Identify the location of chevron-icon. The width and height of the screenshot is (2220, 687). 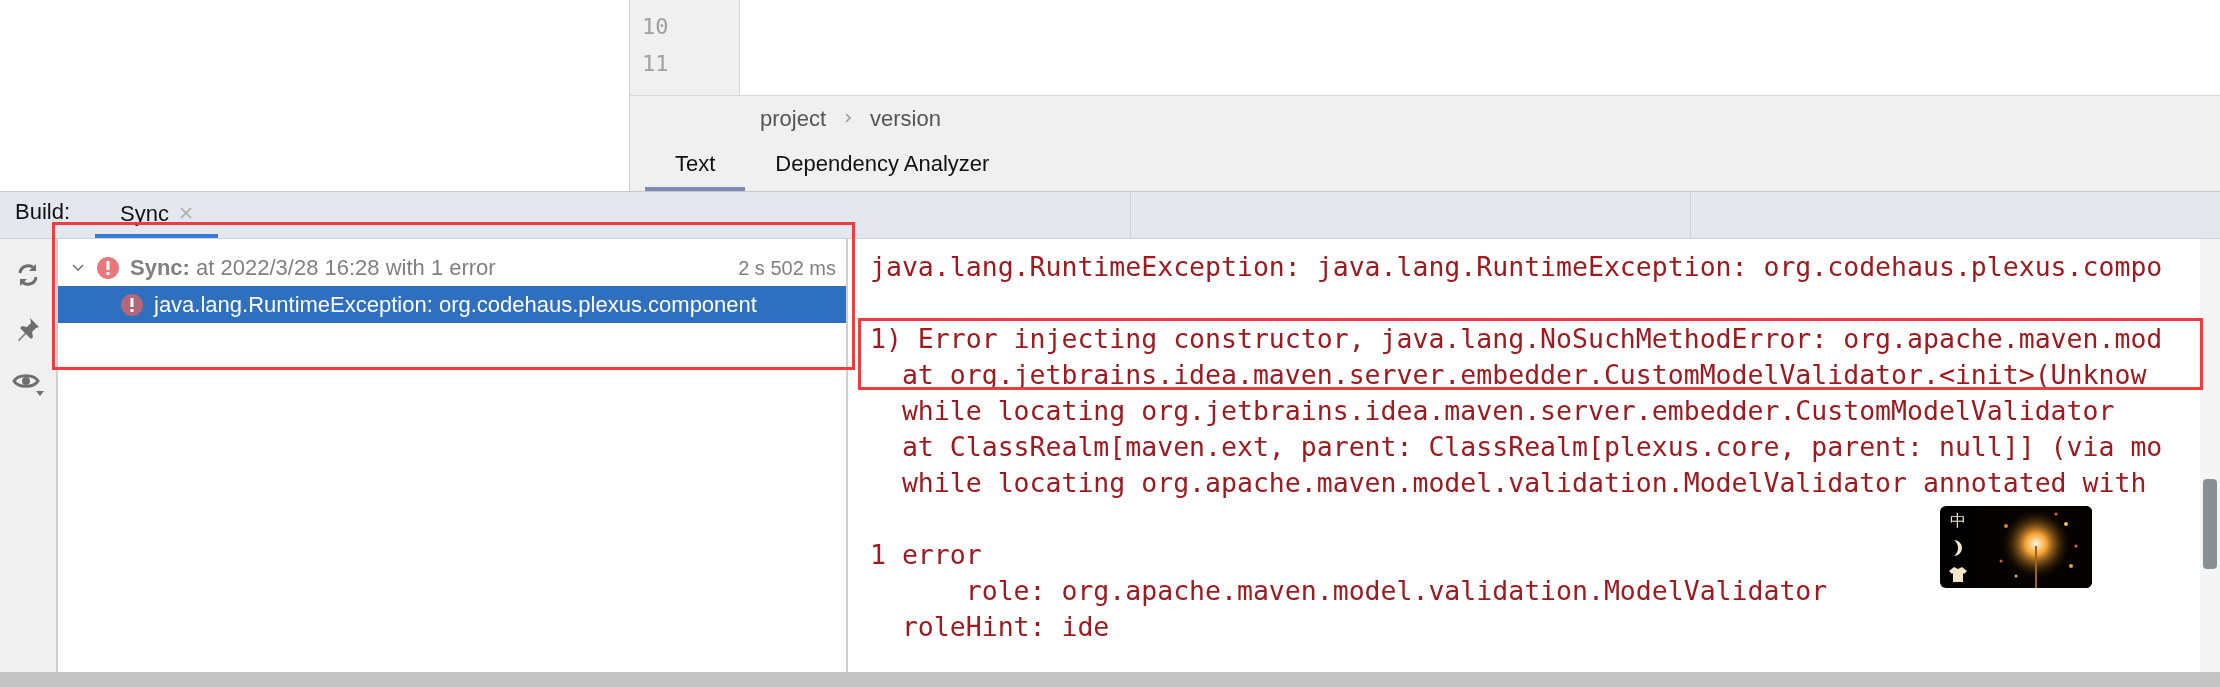
(848, 118).